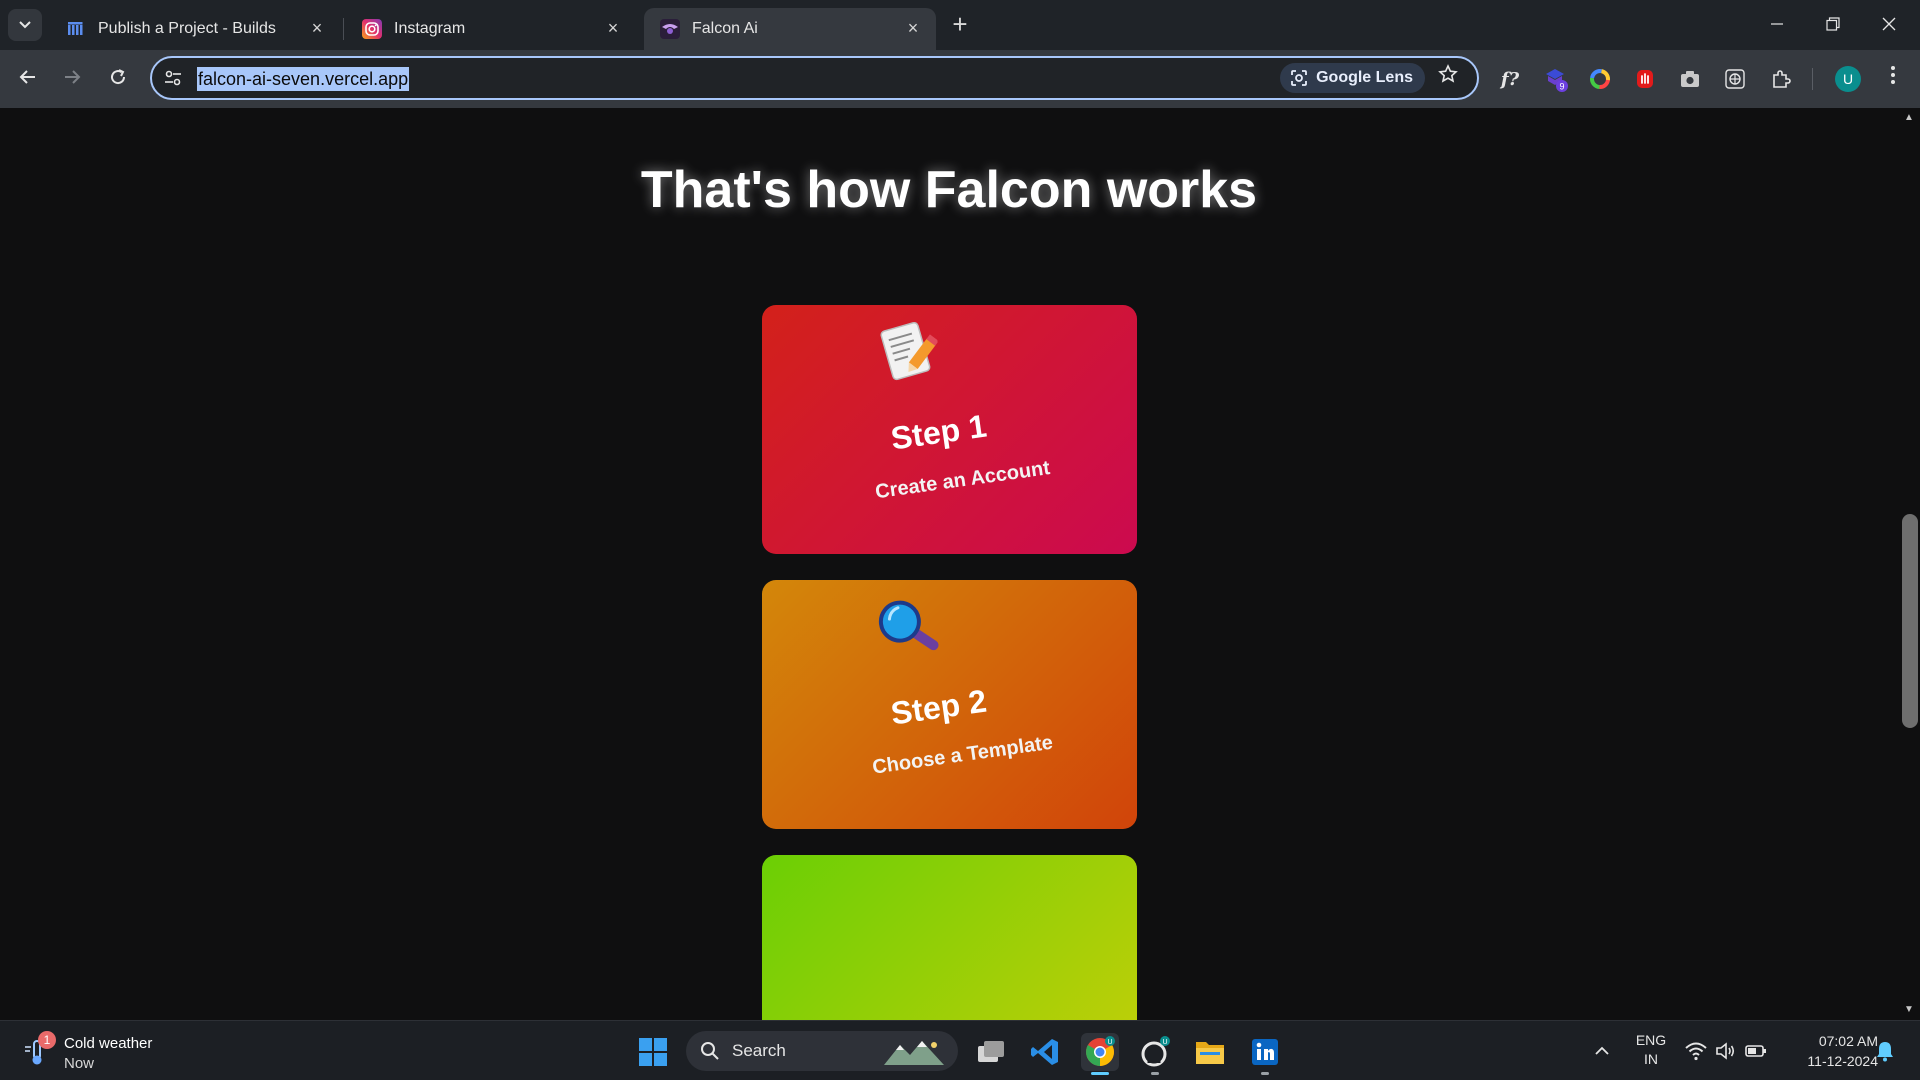  I want to click on taskbar-search: Search, so click(822, 1051).